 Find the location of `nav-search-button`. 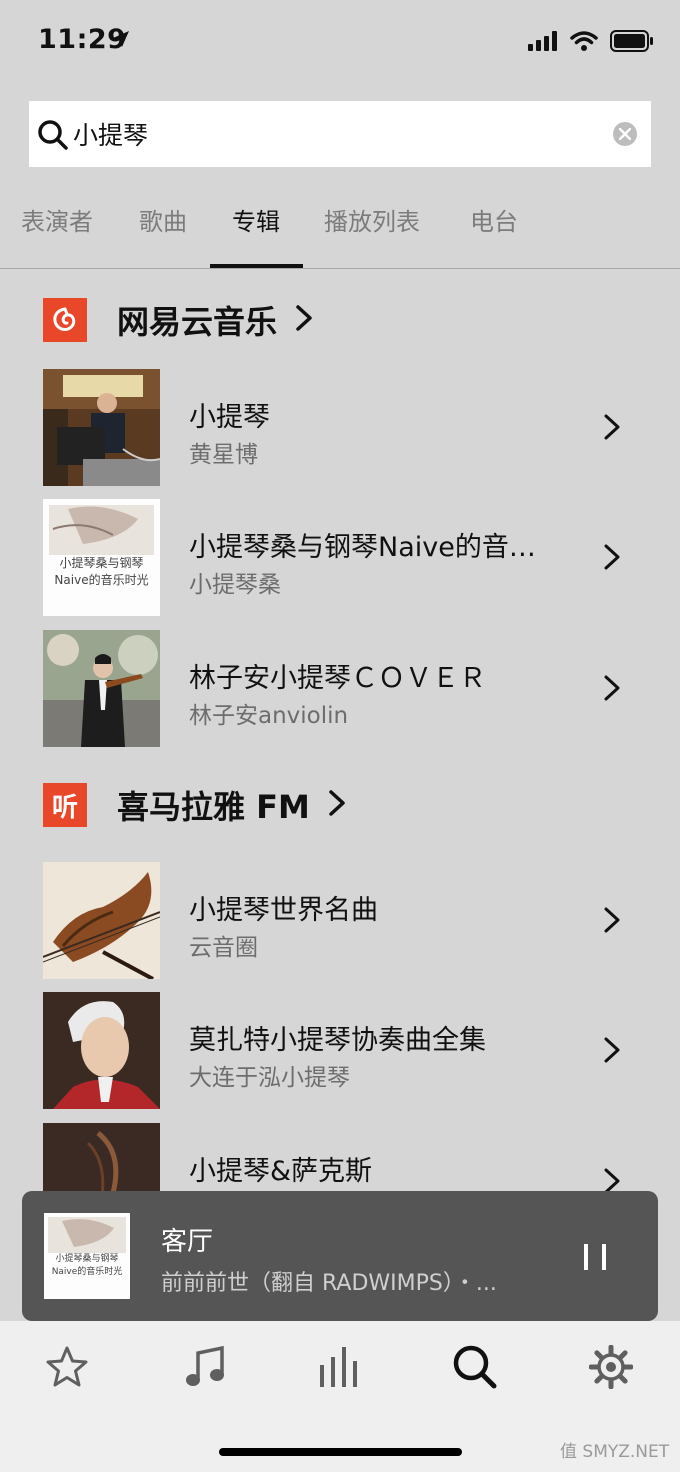

nav-search-button is located at coordinates (475, 1367).